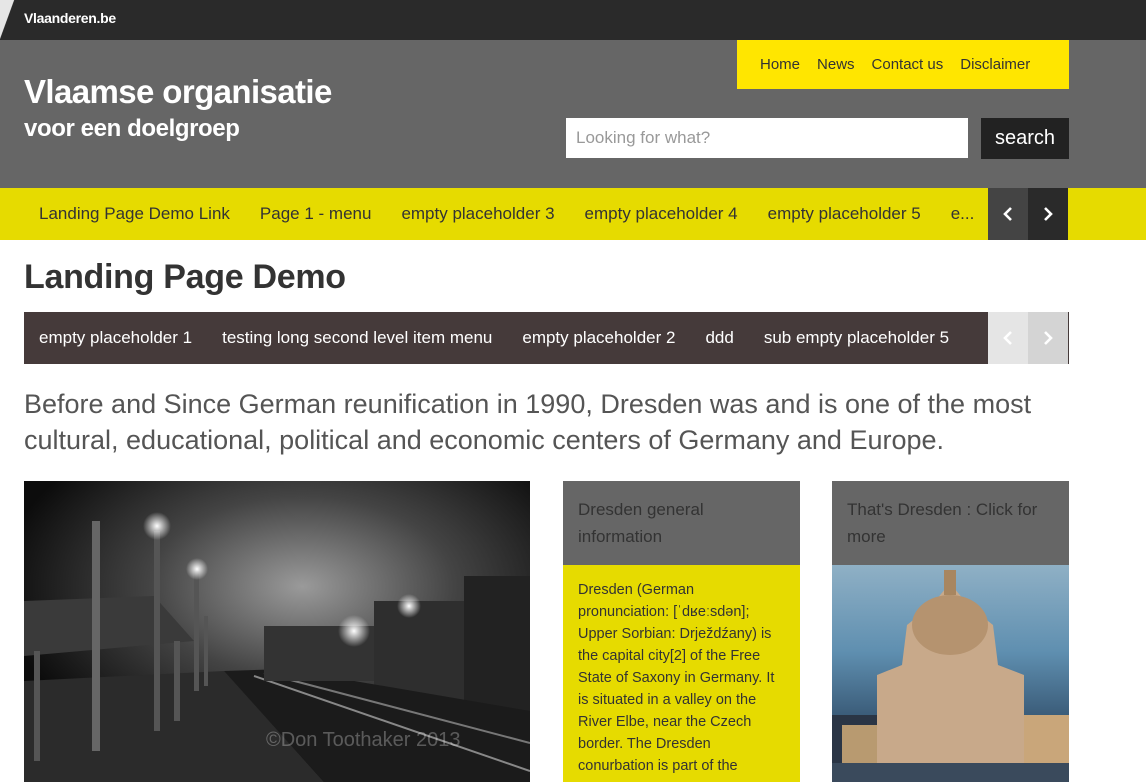 Image resolution: width=1146 pixels, height=782 pixels. What do you see at coordinates (767, 138) in the screenshot?
I see `search-input: Looking for what?` at bounding box center [767, 138].